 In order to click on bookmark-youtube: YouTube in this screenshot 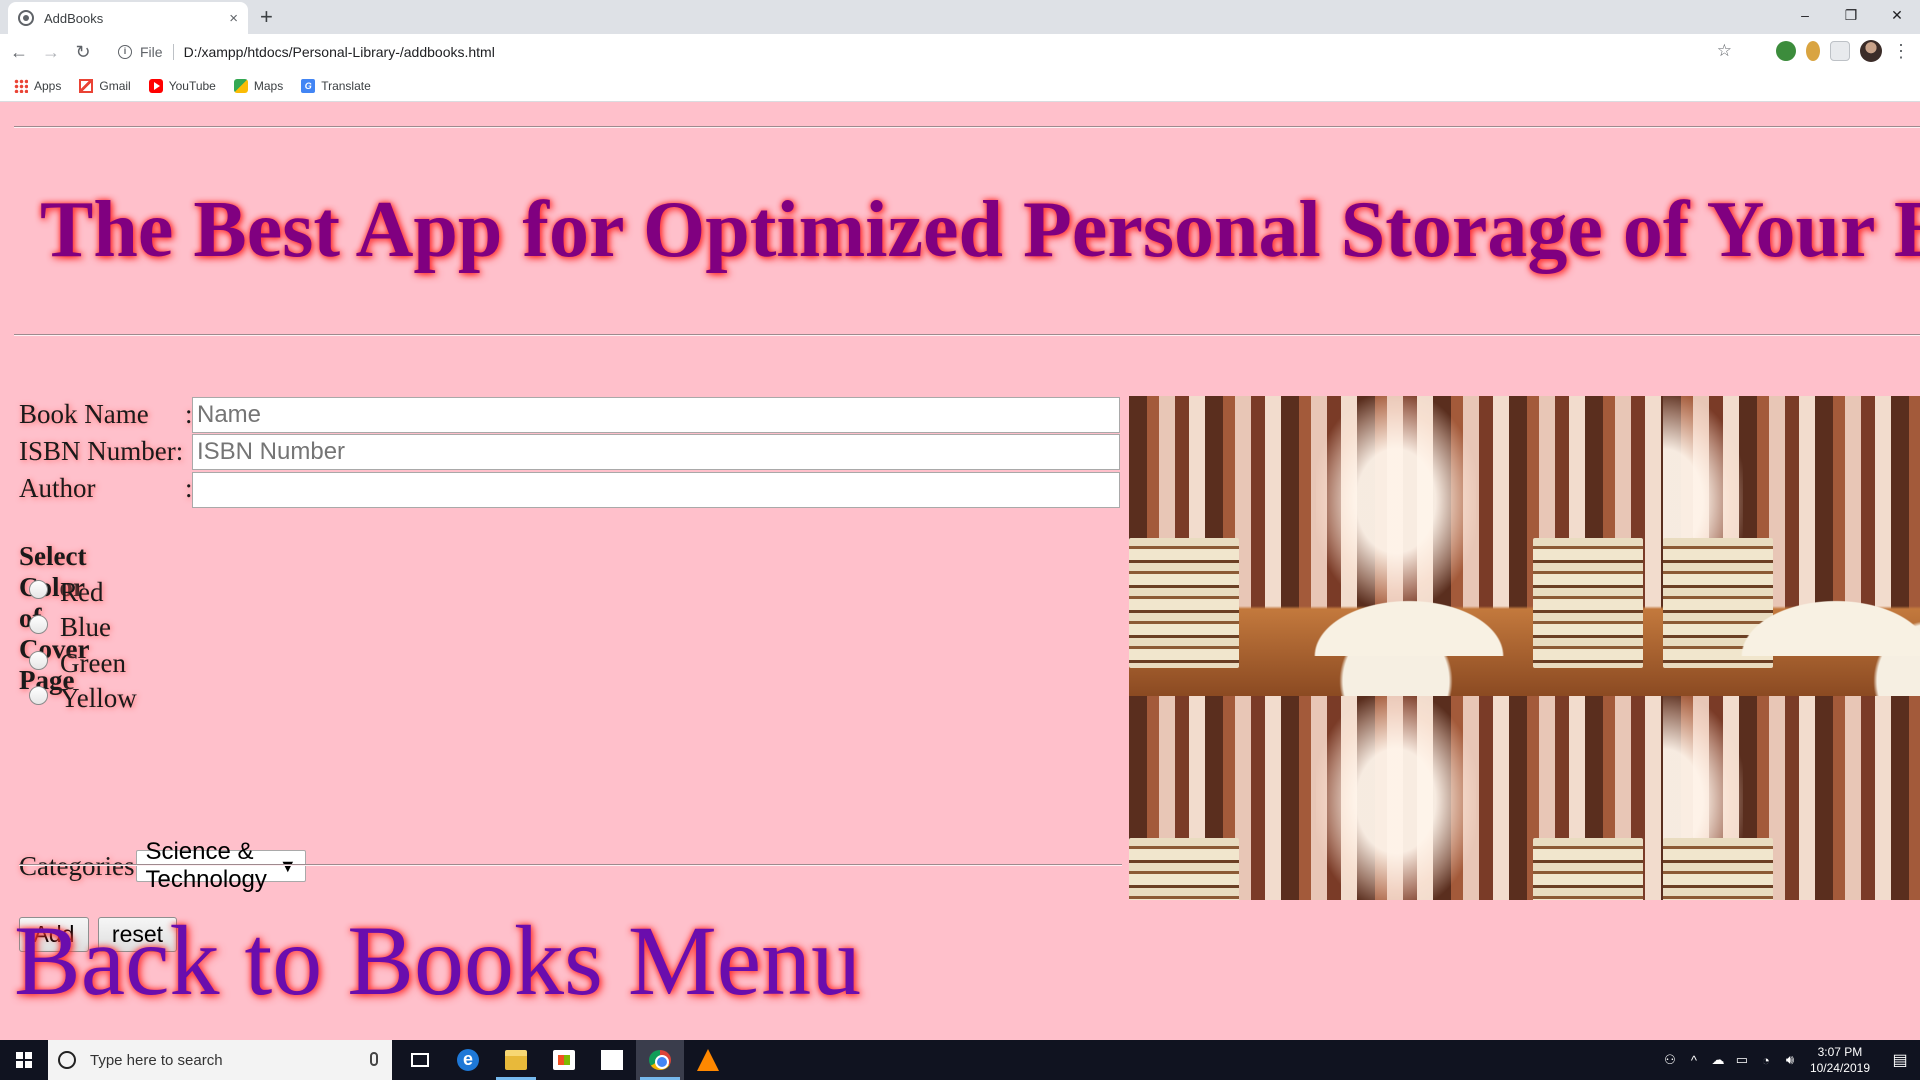, I will do `click(182, 85)`.